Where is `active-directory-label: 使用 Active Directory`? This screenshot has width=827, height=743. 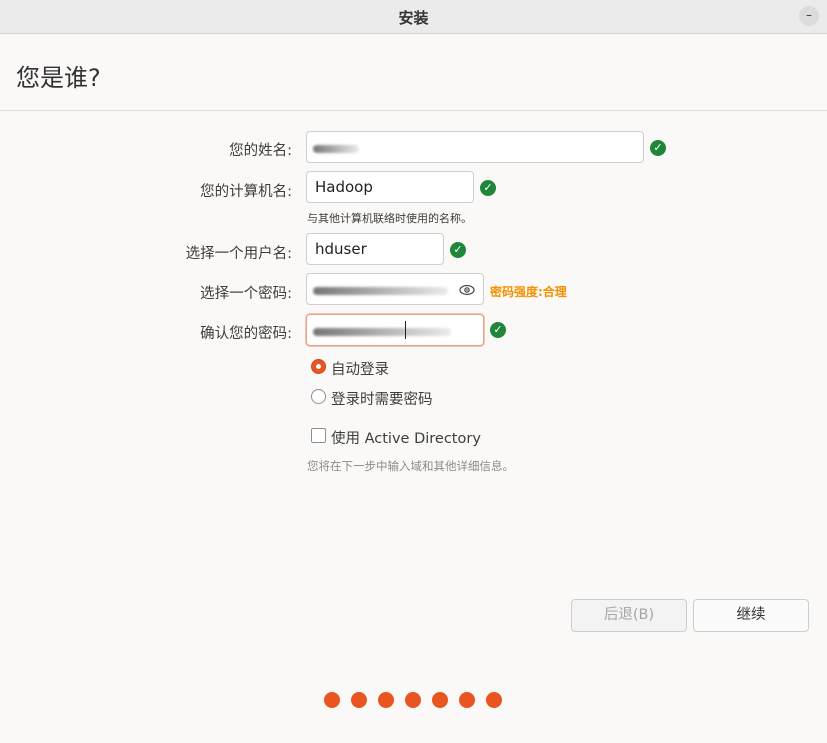
active-directory-label: 使用 Active Directory is located at coordinates (406, 437).